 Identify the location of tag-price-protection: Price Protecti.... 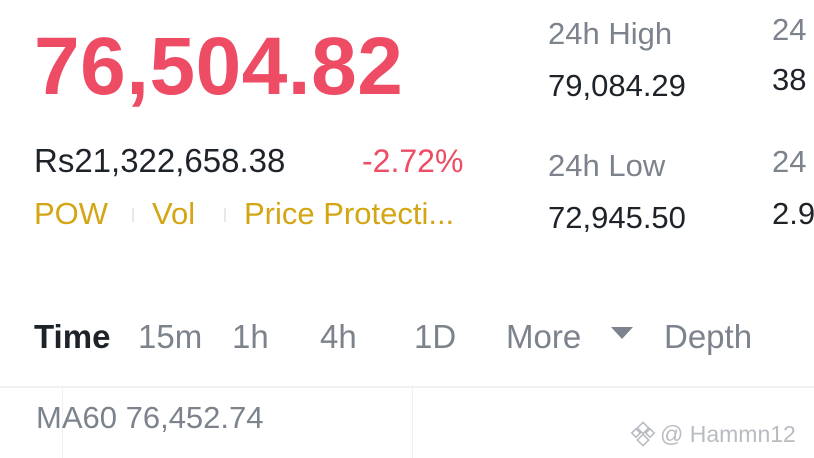
(349, 214).